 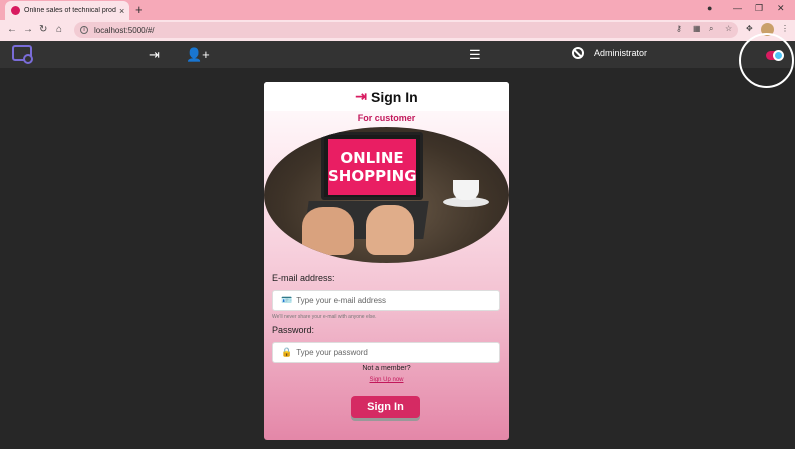 I want to click on card-title: Sign In, so click(x=394, y=96).